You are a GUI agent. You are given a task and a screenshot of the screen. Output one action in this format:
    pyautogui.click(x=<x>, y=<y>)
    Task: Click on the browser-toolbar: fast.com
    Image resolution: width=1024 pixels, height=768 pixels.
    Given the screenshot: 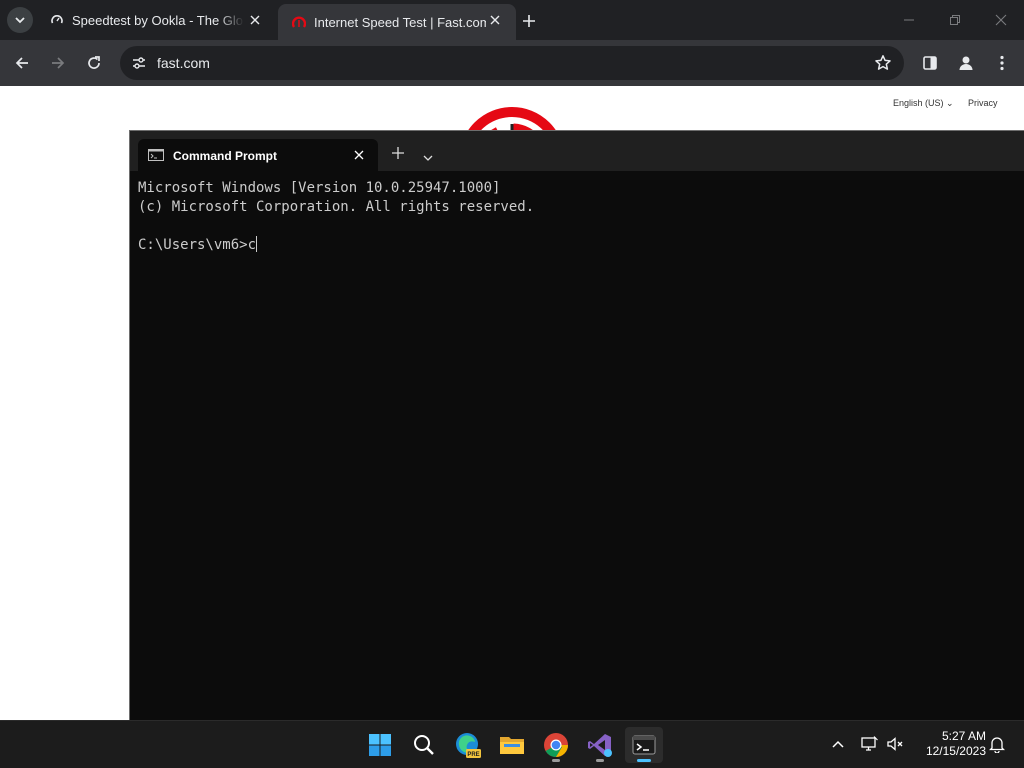 What is the action you would take?
    pyautogui.click(x=512, y=63)
    